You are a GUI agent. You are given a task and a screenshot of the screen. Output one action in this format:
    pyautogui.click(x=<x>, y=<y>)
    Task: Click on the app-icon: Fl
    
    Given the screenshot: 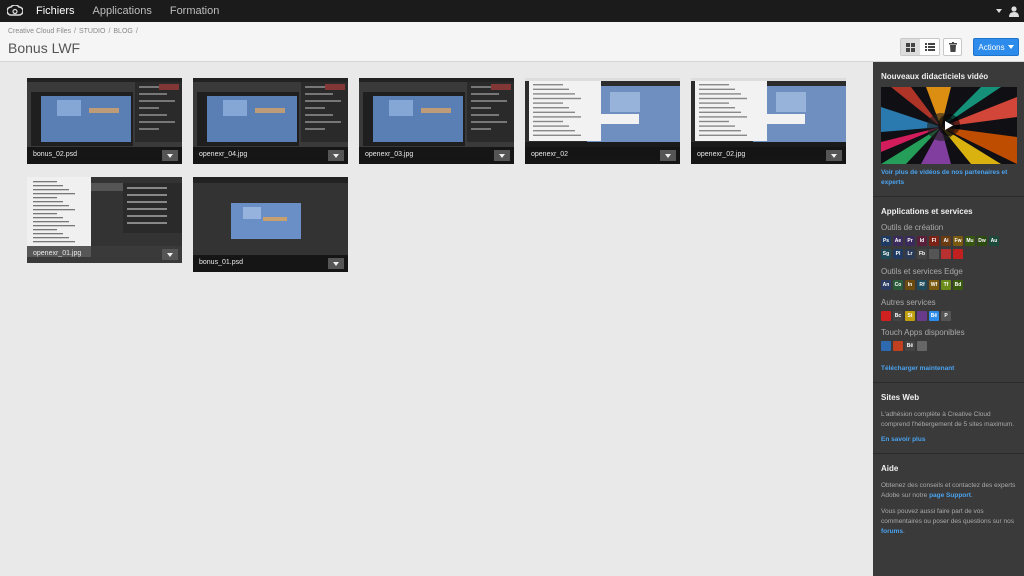 What is the action you would take?
    pyautogui.click(x=934, y=241)
    